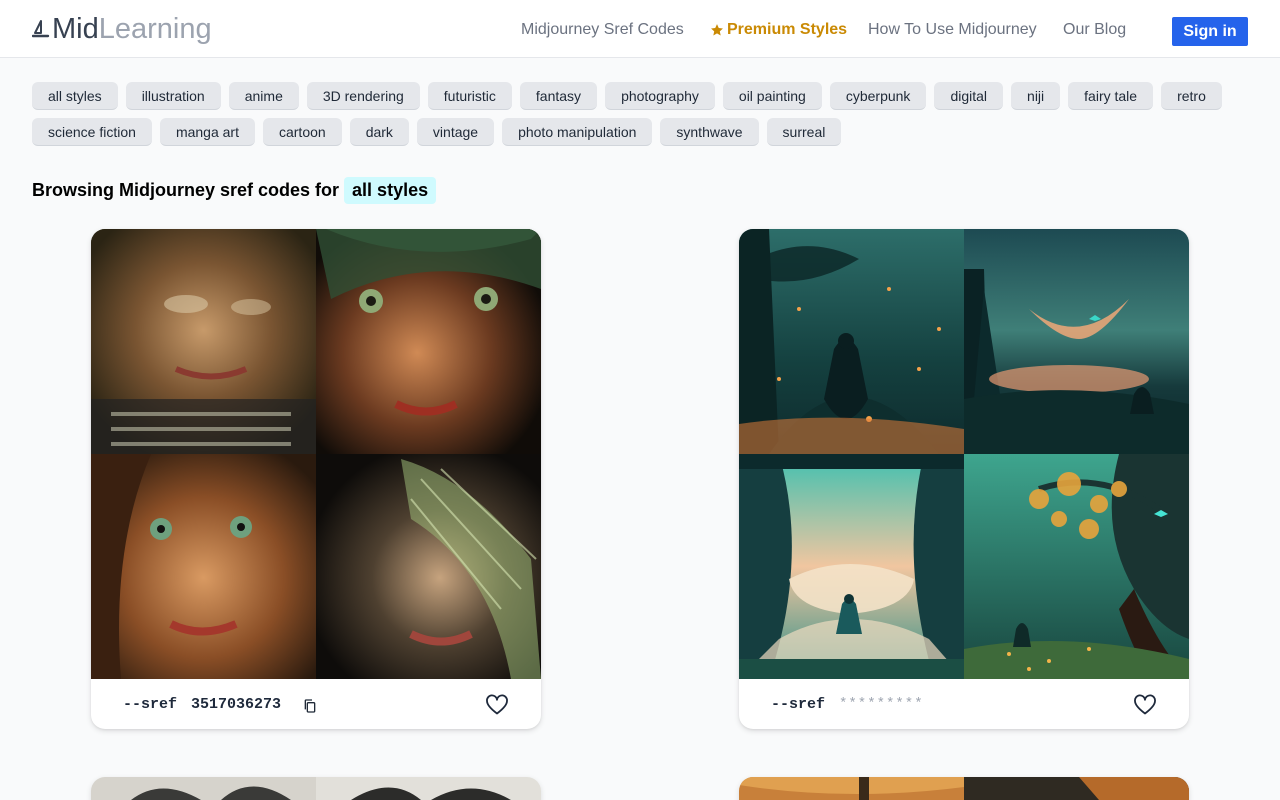 This screenshot has height=800, width=1280. Describe the element at coordinates (804, 132) in the screenshot. I see `tag-surreal: surreal` at that location.